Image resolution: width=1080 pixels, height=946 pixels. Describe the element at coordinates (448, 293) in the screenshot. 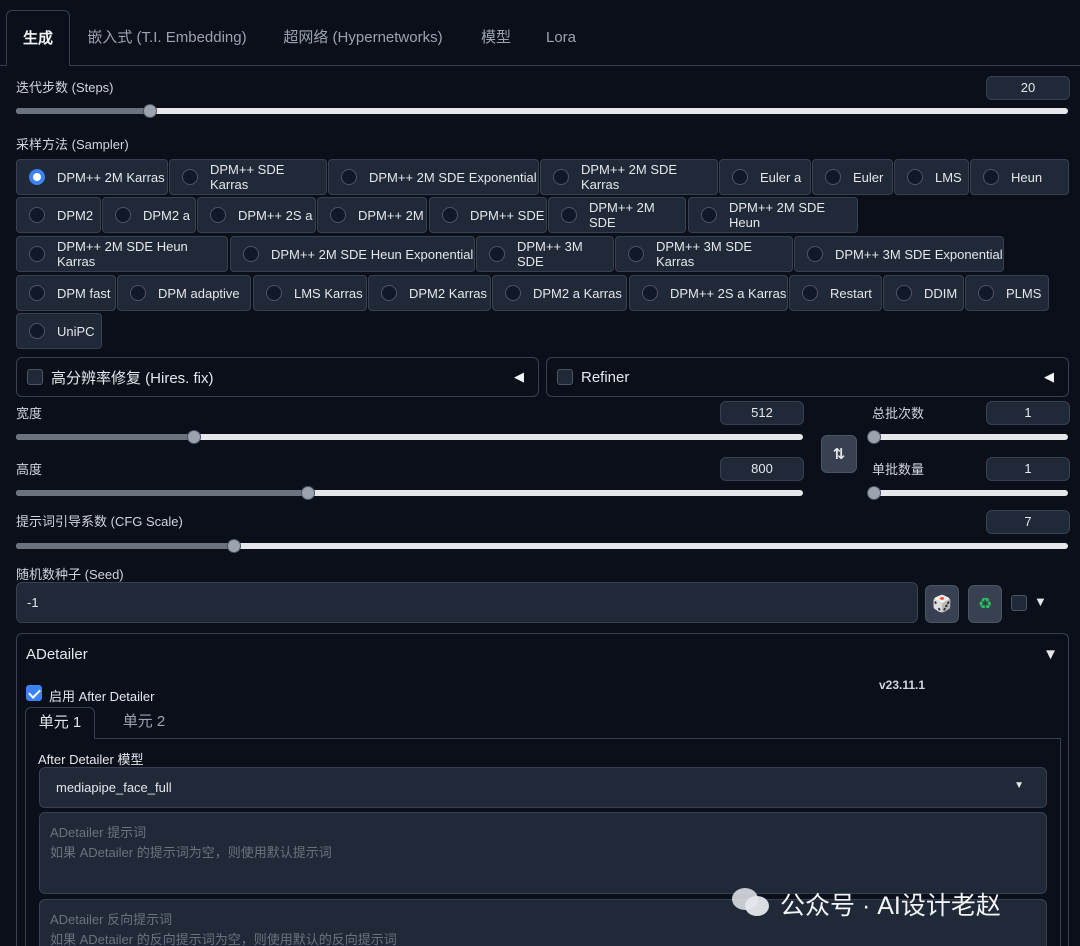

I see `sampler-option-label: DPM2 Karras` at that location.